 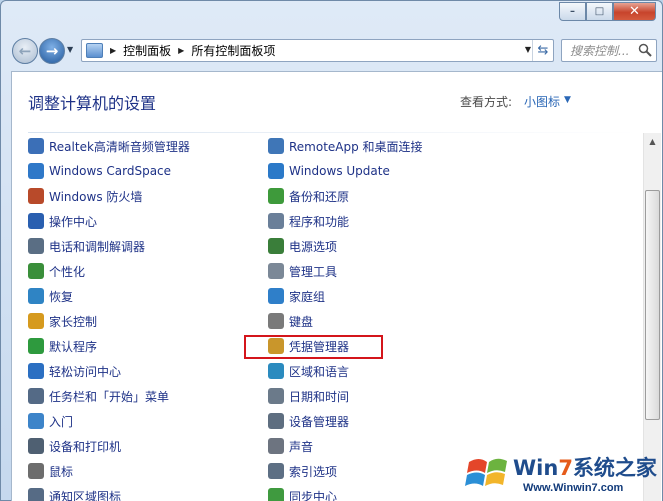 I want to click on control-panel-item: 默认程序, so click(x=62, y=346).